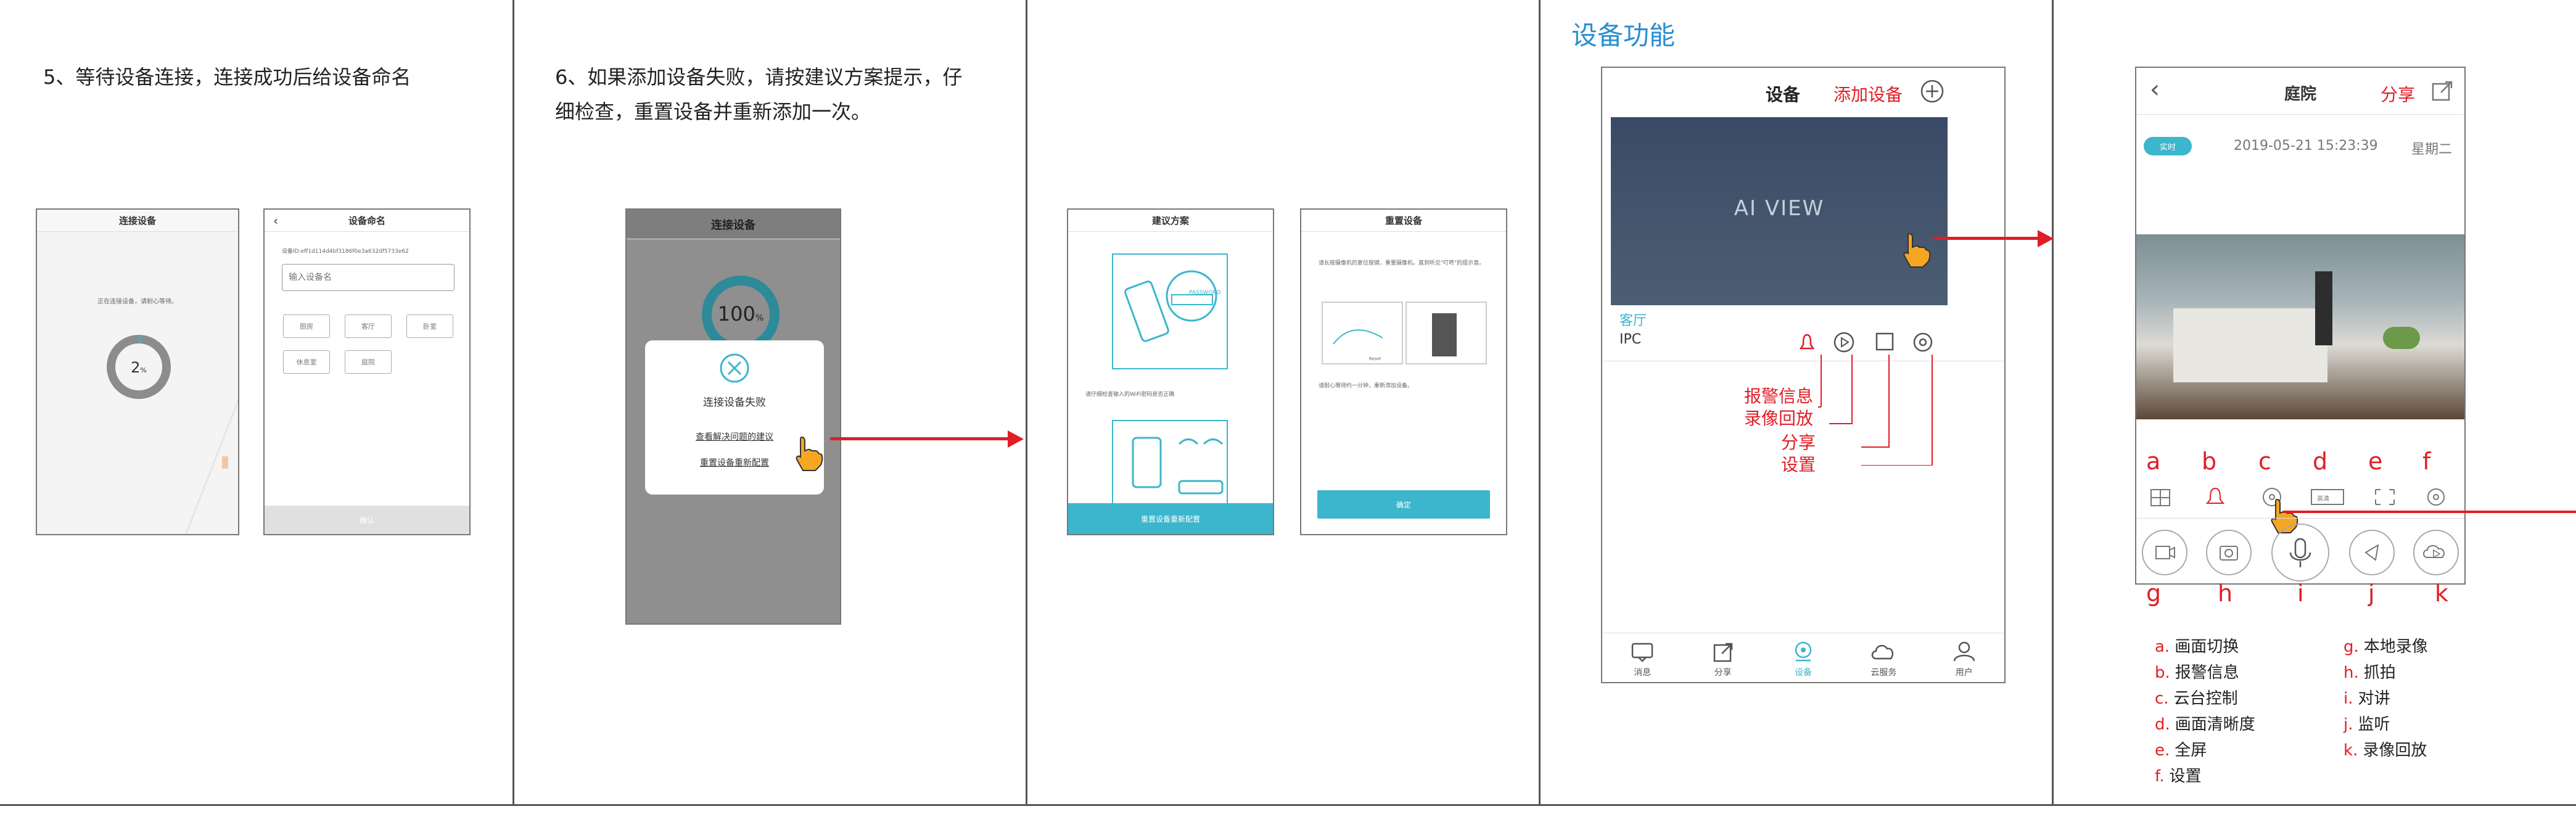  I want to click on annotation-settings: 设置, so click(1798, 464).